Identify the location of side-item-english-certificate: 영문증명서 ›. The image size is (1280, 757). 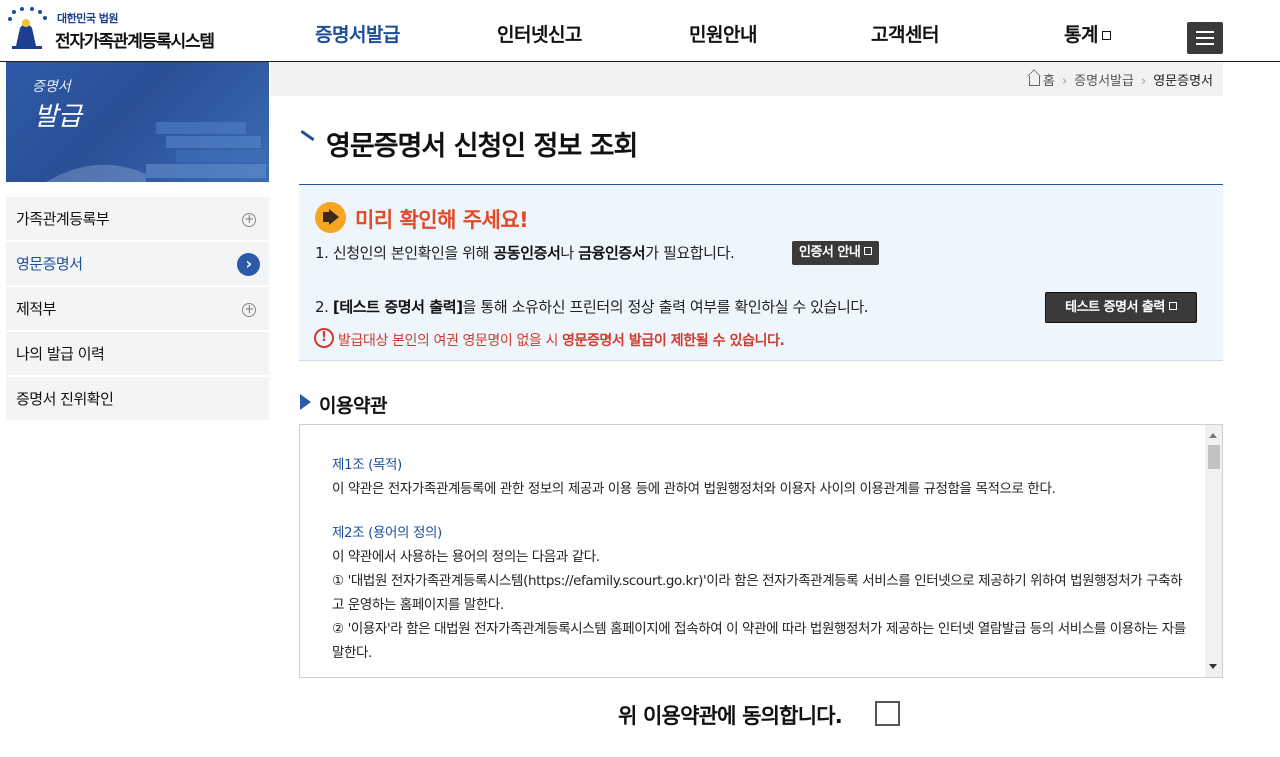
(137, 264).